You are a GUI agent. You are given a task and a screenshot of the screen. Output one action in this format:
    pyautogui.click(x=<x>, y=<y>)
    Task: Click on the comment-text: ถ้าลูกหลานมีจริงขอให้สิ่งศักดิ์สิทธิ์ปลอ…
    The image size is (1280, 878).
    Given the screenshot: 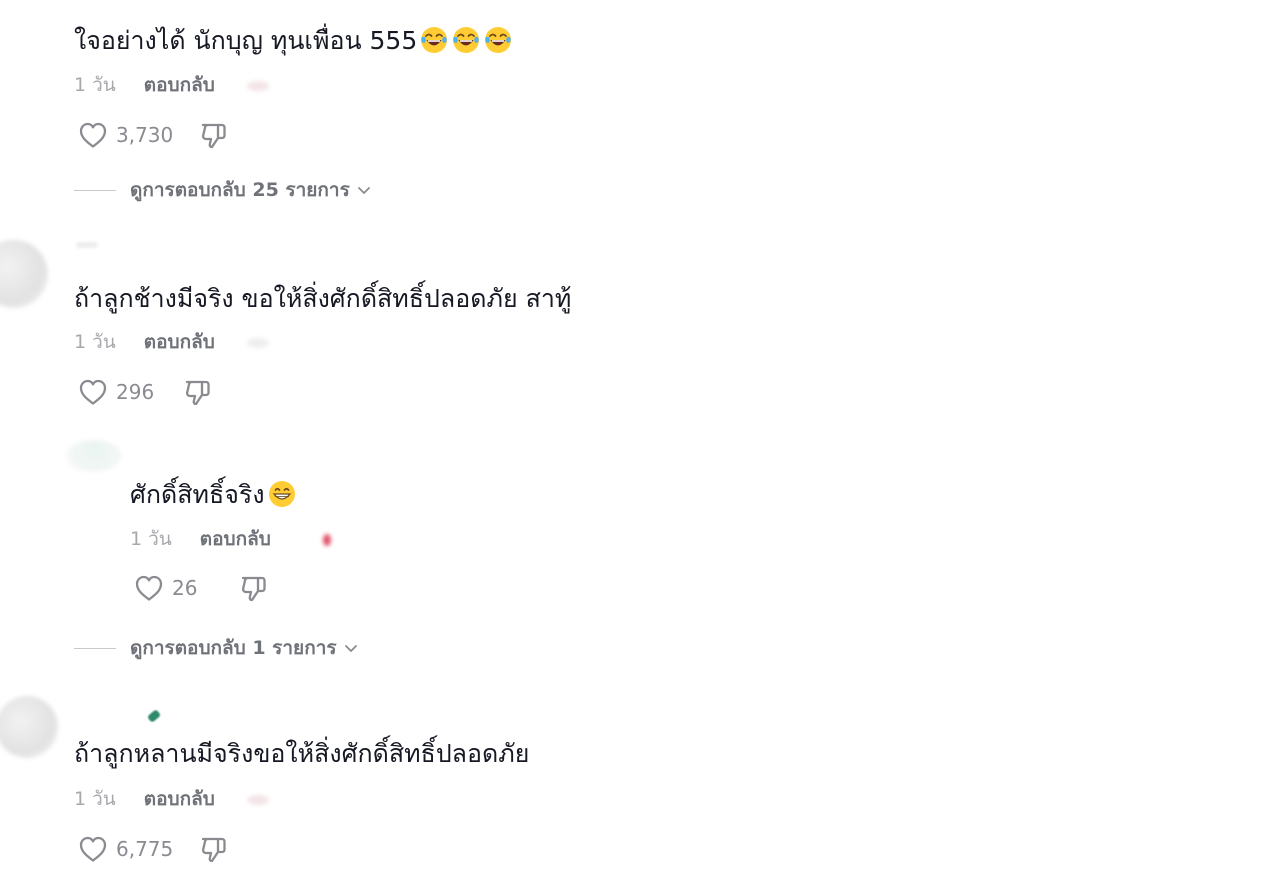 What is the action you would take?
    pyautogui.click(x=301, y=754)
    